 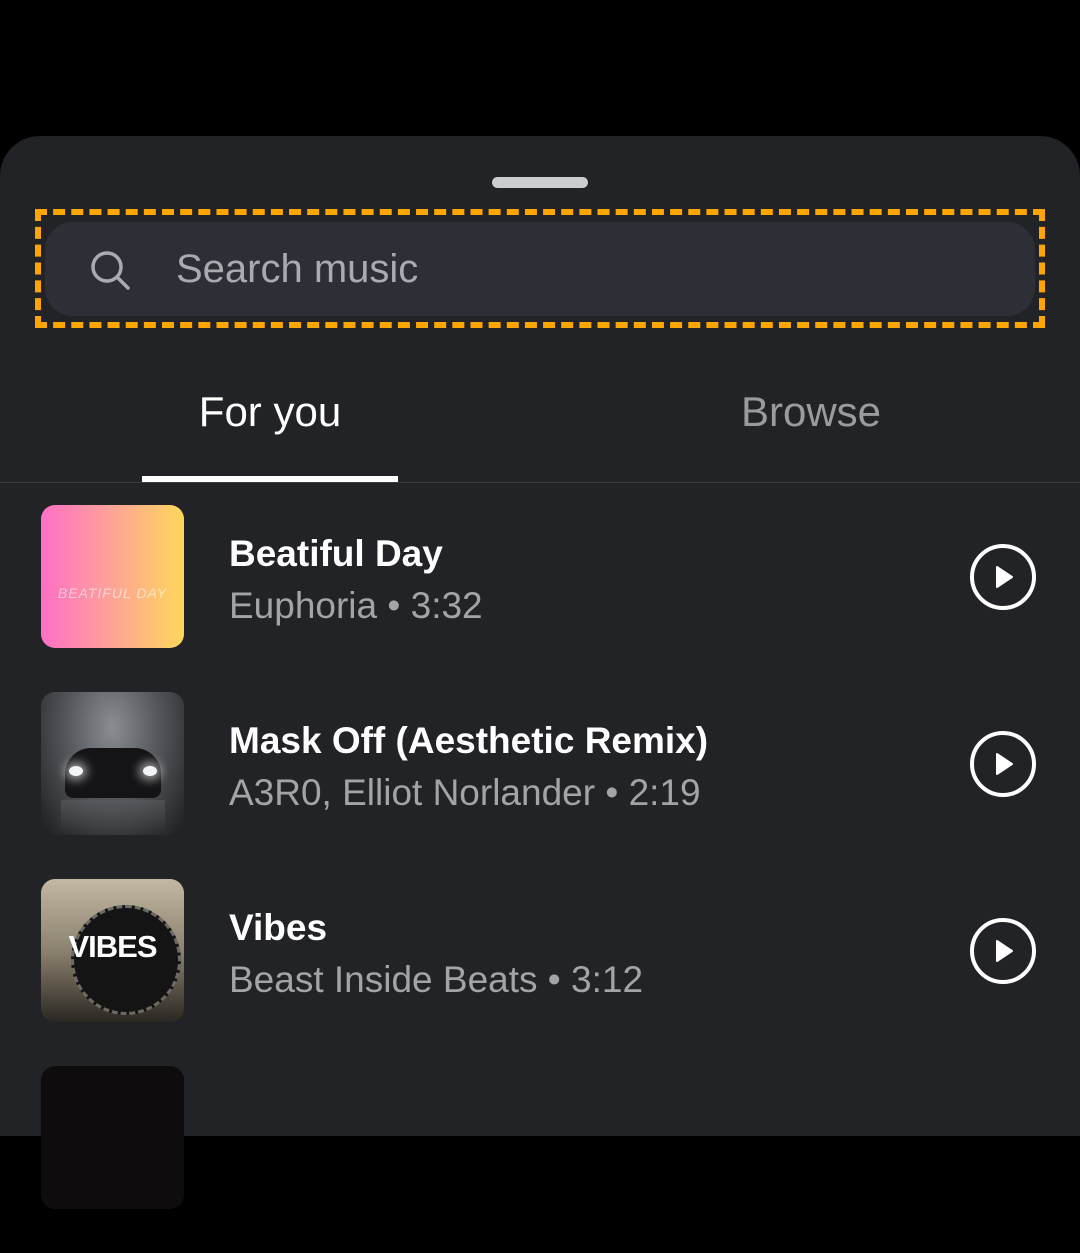 I want to click on car-reflection, so click(x=113, y=817).